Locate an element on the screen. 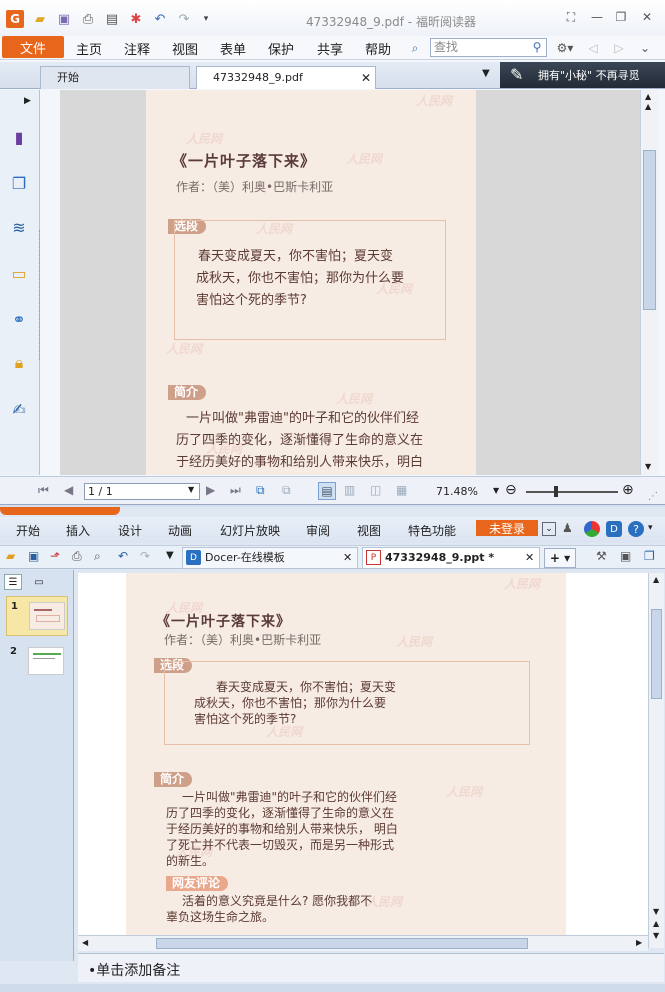  search-icon: ⚲ is located at coordinates (537, 47).